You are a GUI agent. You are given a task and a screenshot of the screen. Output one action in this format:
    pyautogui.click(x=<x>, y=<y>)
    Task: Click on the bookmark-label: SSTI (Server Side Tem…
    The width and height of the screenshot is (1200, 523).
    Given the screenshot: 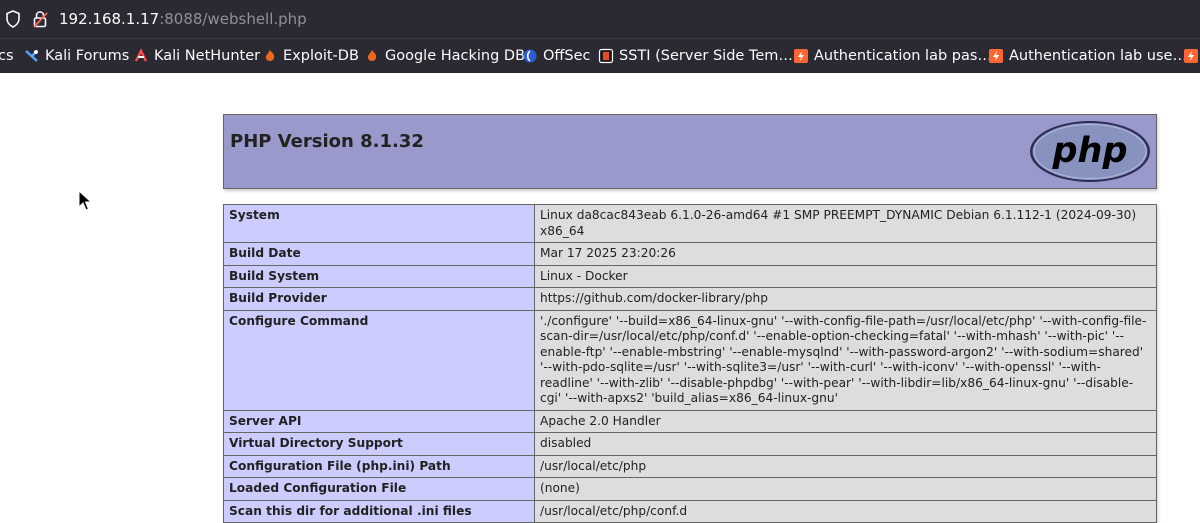 What is the action you would take?
    pyautogui.click(x=706, y=56)
    